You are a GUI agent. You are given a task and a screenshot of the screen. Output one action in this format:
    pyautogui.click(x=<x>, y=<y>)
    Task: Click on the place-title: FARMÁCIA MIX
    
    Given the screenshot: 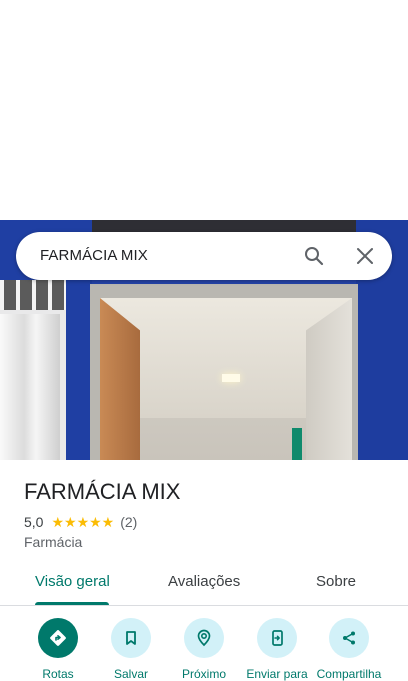 What is the action you would take?
    pyautogui.click(x=102, y=491)
    